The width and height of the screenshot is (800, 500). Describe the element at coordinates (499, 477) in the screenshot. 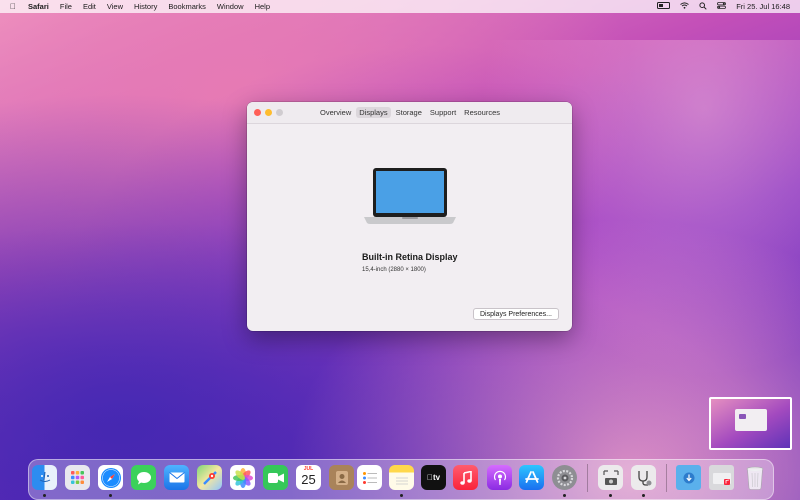

I see `podcasts-icon` at that location.